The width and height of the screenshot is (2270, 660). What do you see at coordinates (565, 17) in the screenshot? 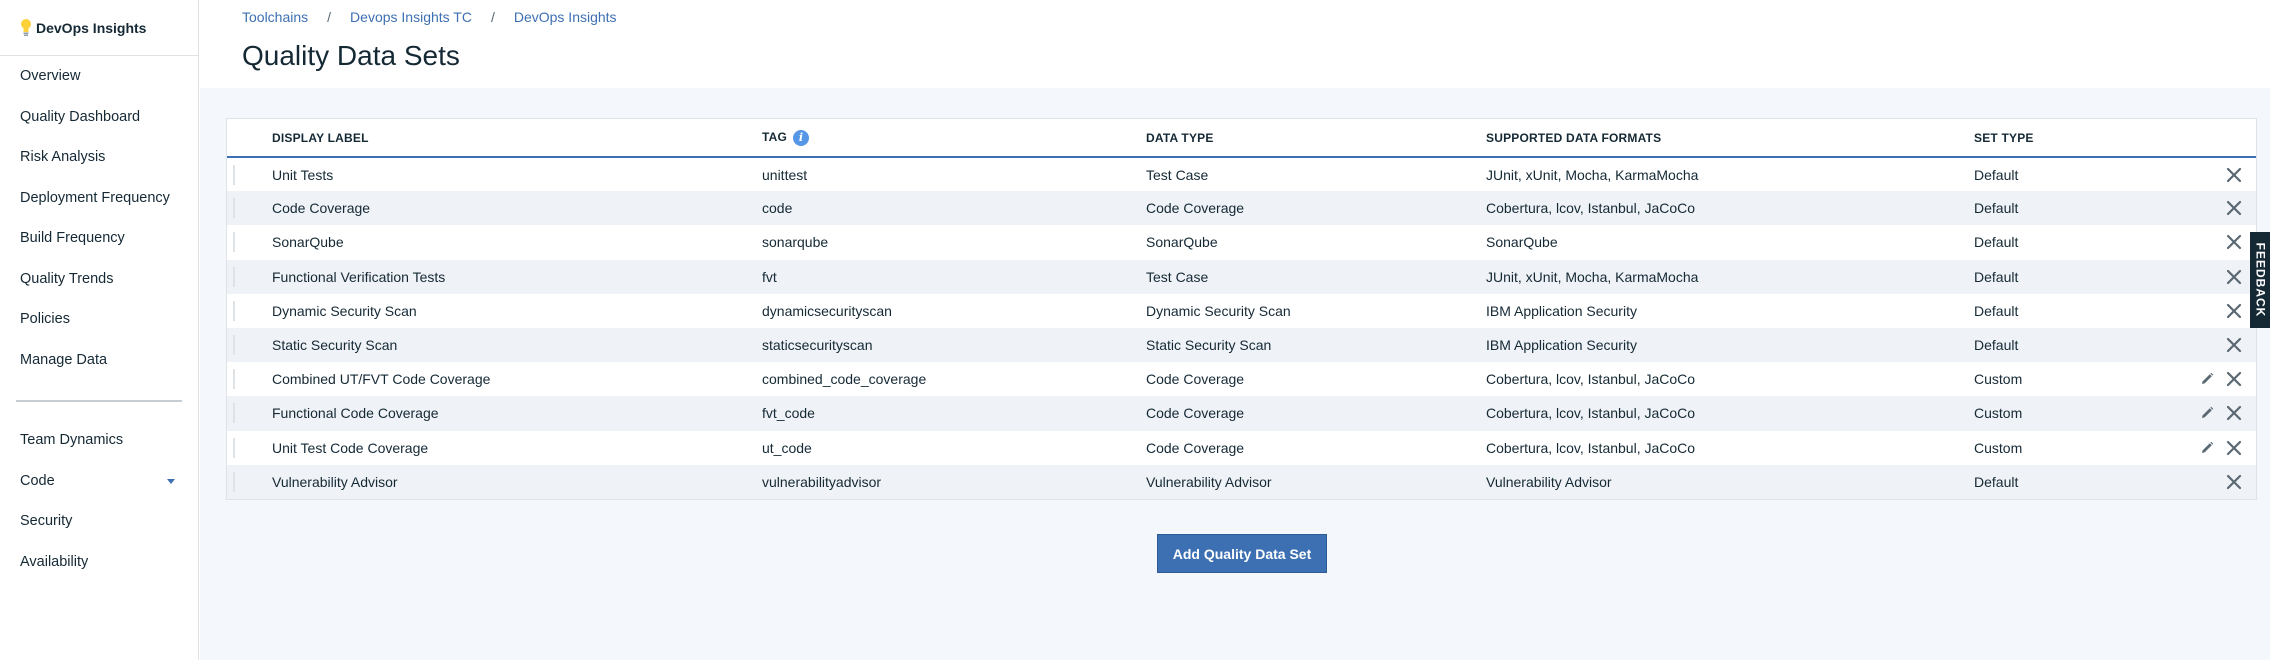
I see `breadcrumb-devops-insights: DevOps Insights` at bounding box center [565, 17].